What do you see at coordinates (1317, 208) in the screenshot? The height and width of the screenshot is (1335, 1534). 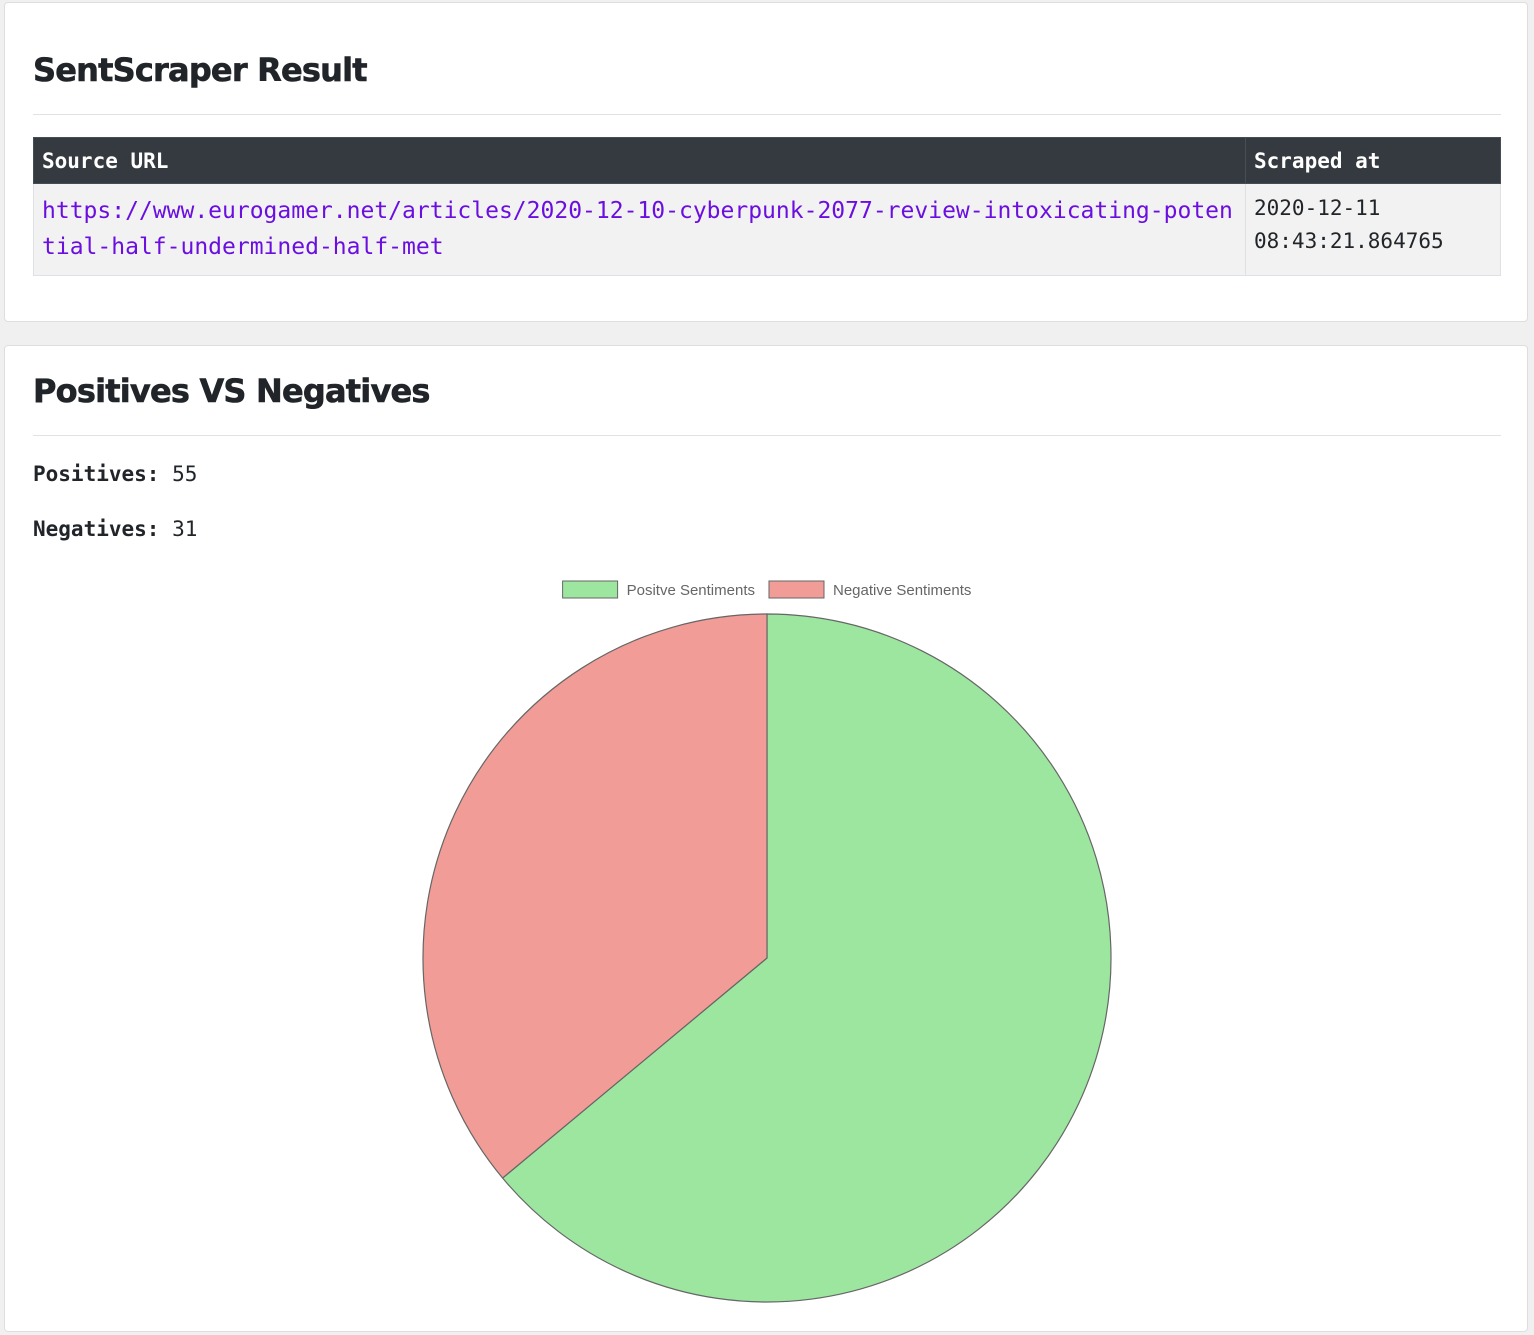 I see `scraped-at-date: 2020-12-11` at bounding box center [1317, 208].